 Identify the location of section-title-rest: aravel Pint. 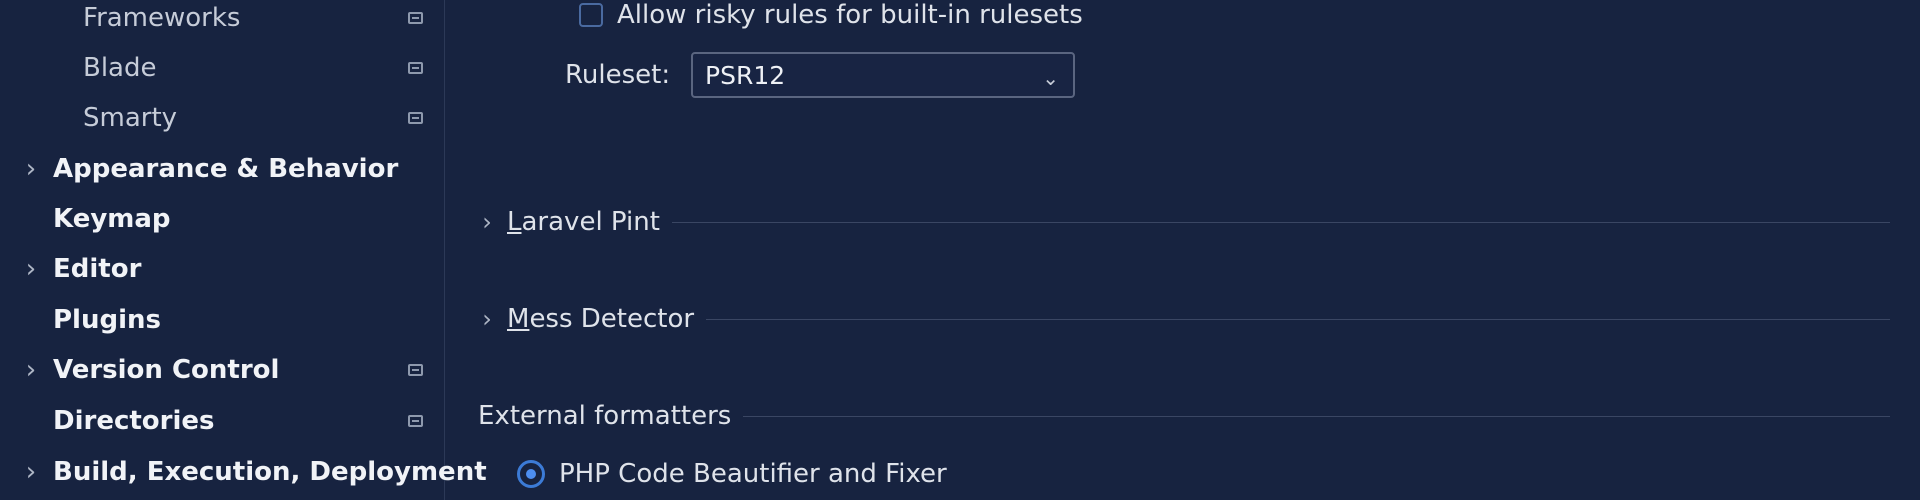
(590, 222).